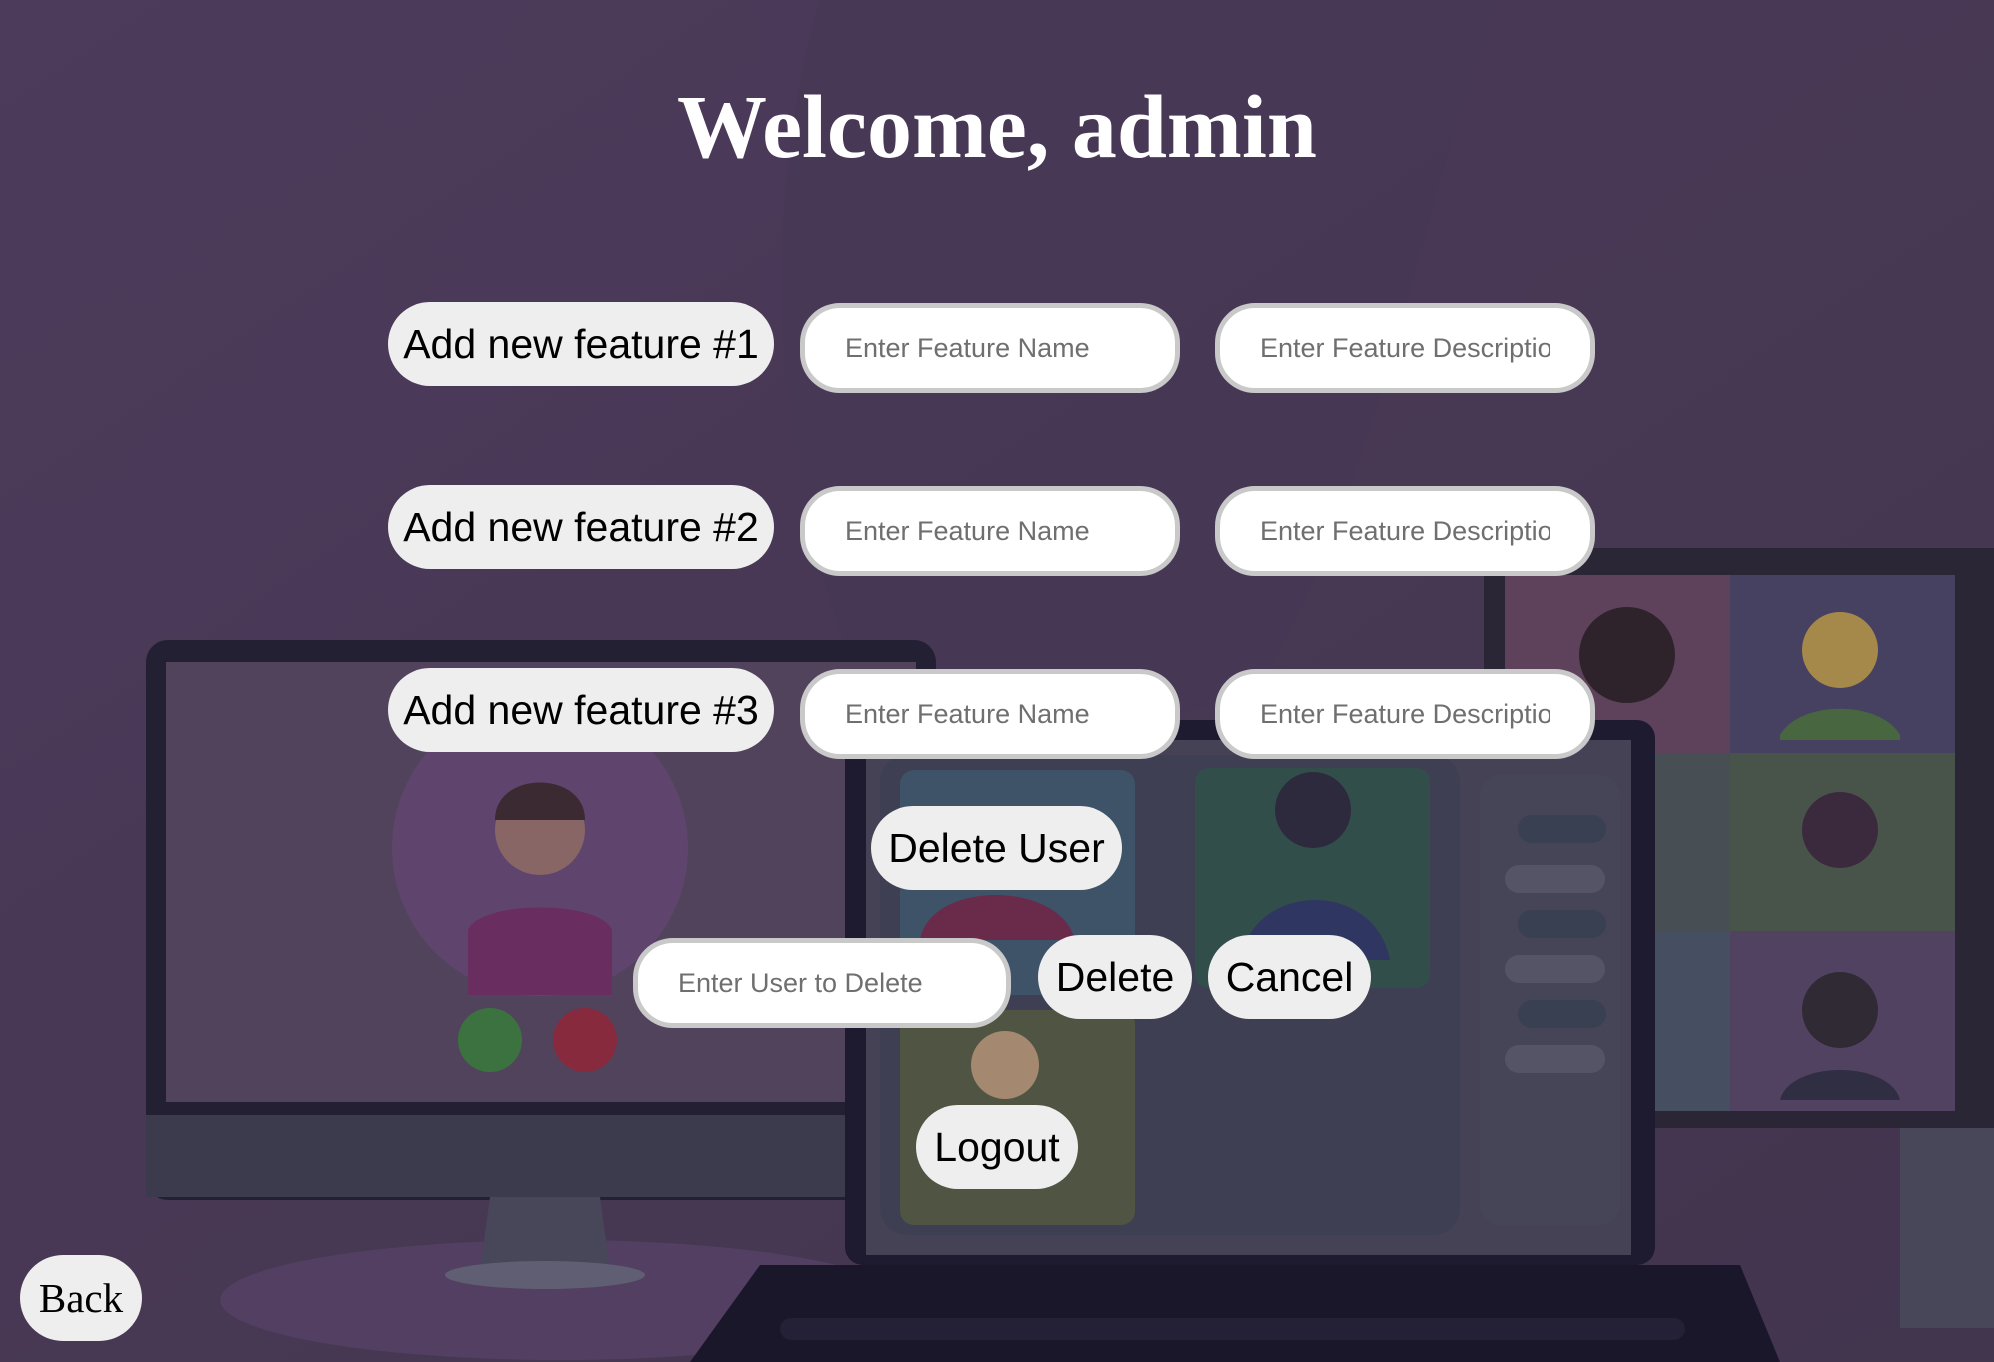 The width and height of the screenshot is (1994, 1362). Describe the element at coordinates (581, 710) in the screenshot. I see `add-feature-3-button: Add new feature #3` at that location.